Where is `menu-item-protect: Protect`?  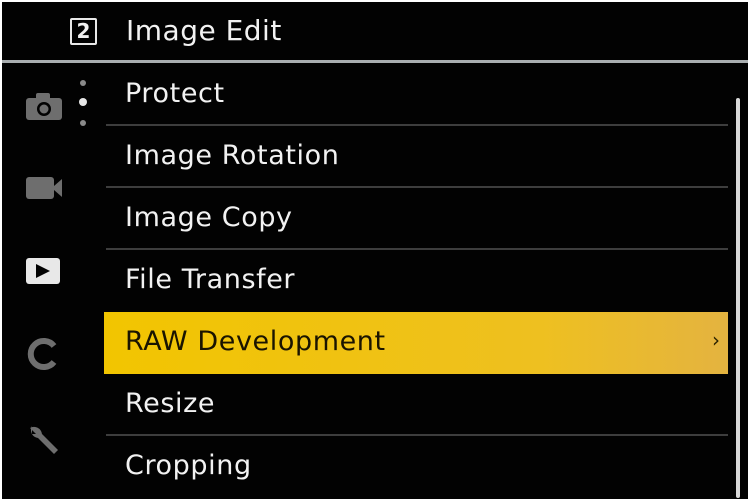
menu-item-protect: Protect is located at coordinates (416, 95).